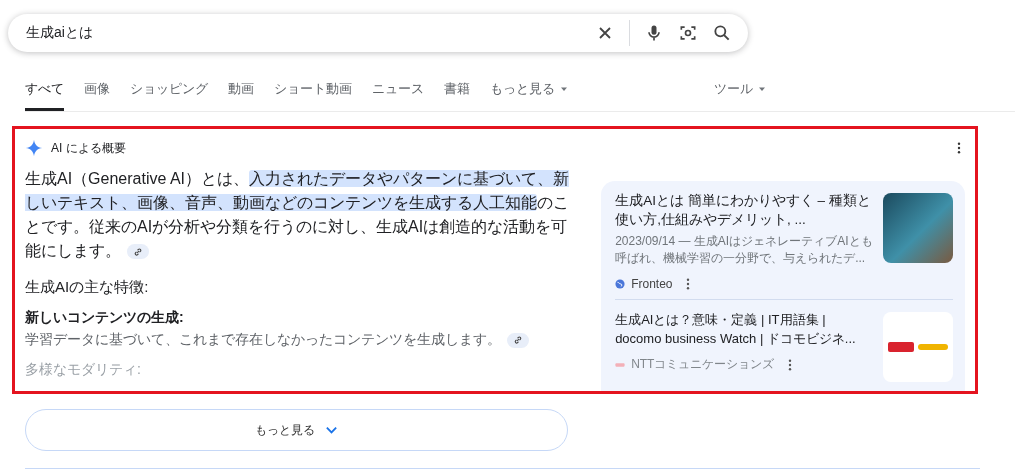 The height and width of the screenshot is (469, 1024). I want to click on chevron-down-icon, so click(331, 430).